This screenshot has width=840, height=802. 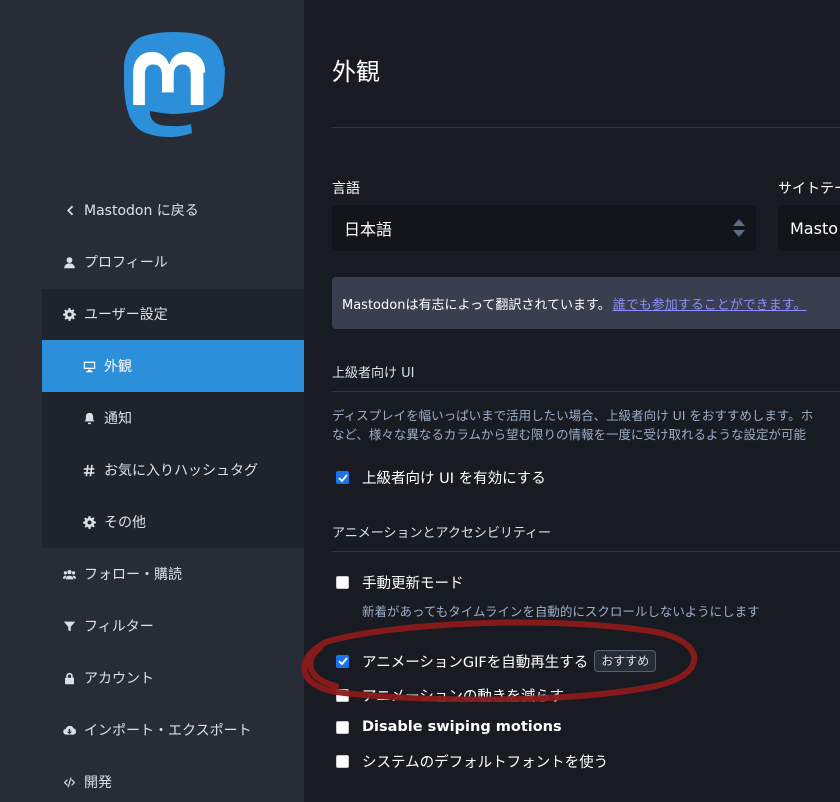 What do you see at coordinates (476, 305) in the screenshot?
I see `notice-text: Mastodonは有志によって翻訳されています。` at bounding box center [476, 305].